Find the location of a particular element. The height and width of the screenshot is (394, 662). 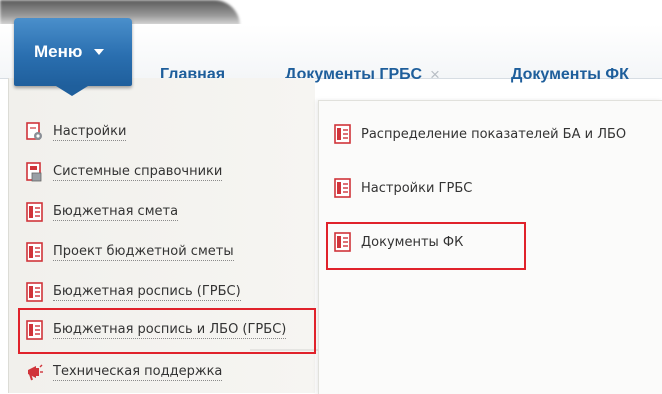

submenu-item-grbs-settings: Настройки ГРБС is located at coordinates (403, 188).